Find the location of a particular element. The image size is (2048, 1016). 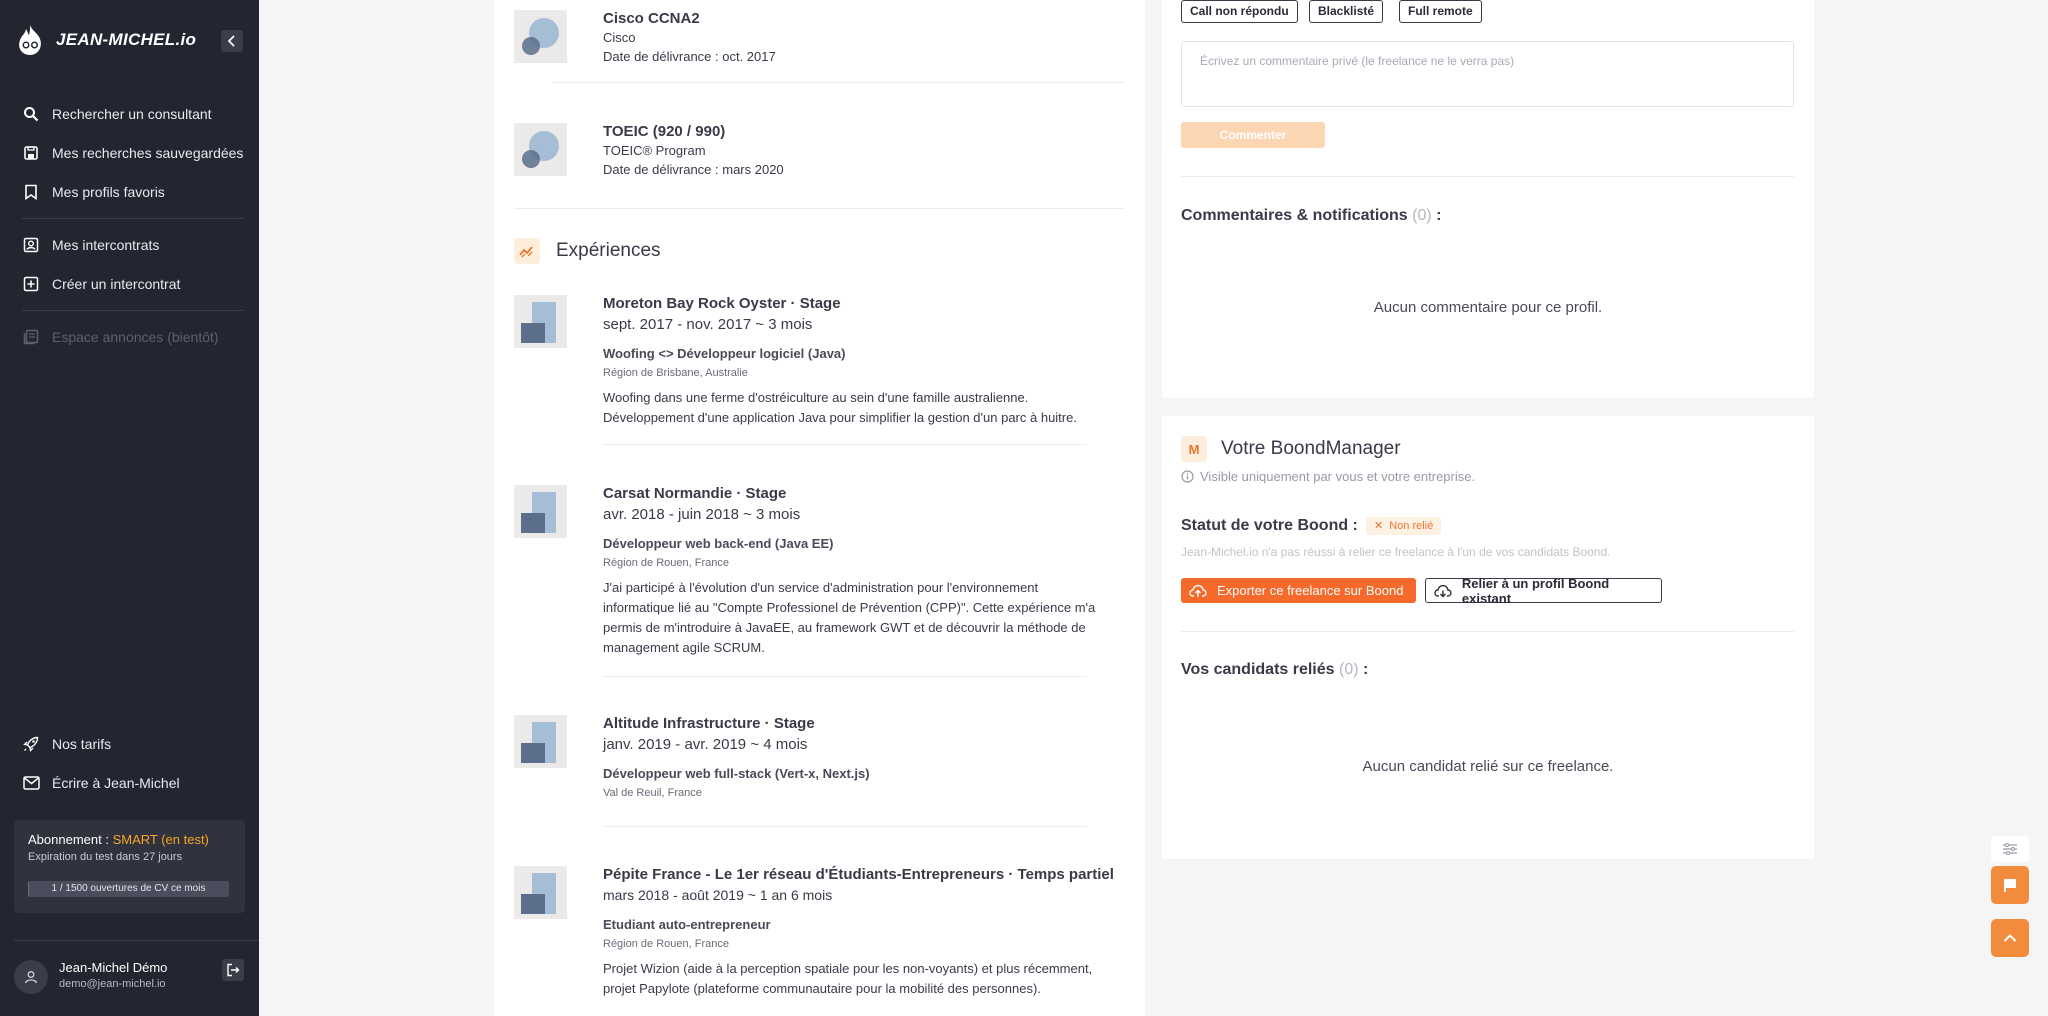

close-icon: ✕ is located at coordinates (1379, 526).